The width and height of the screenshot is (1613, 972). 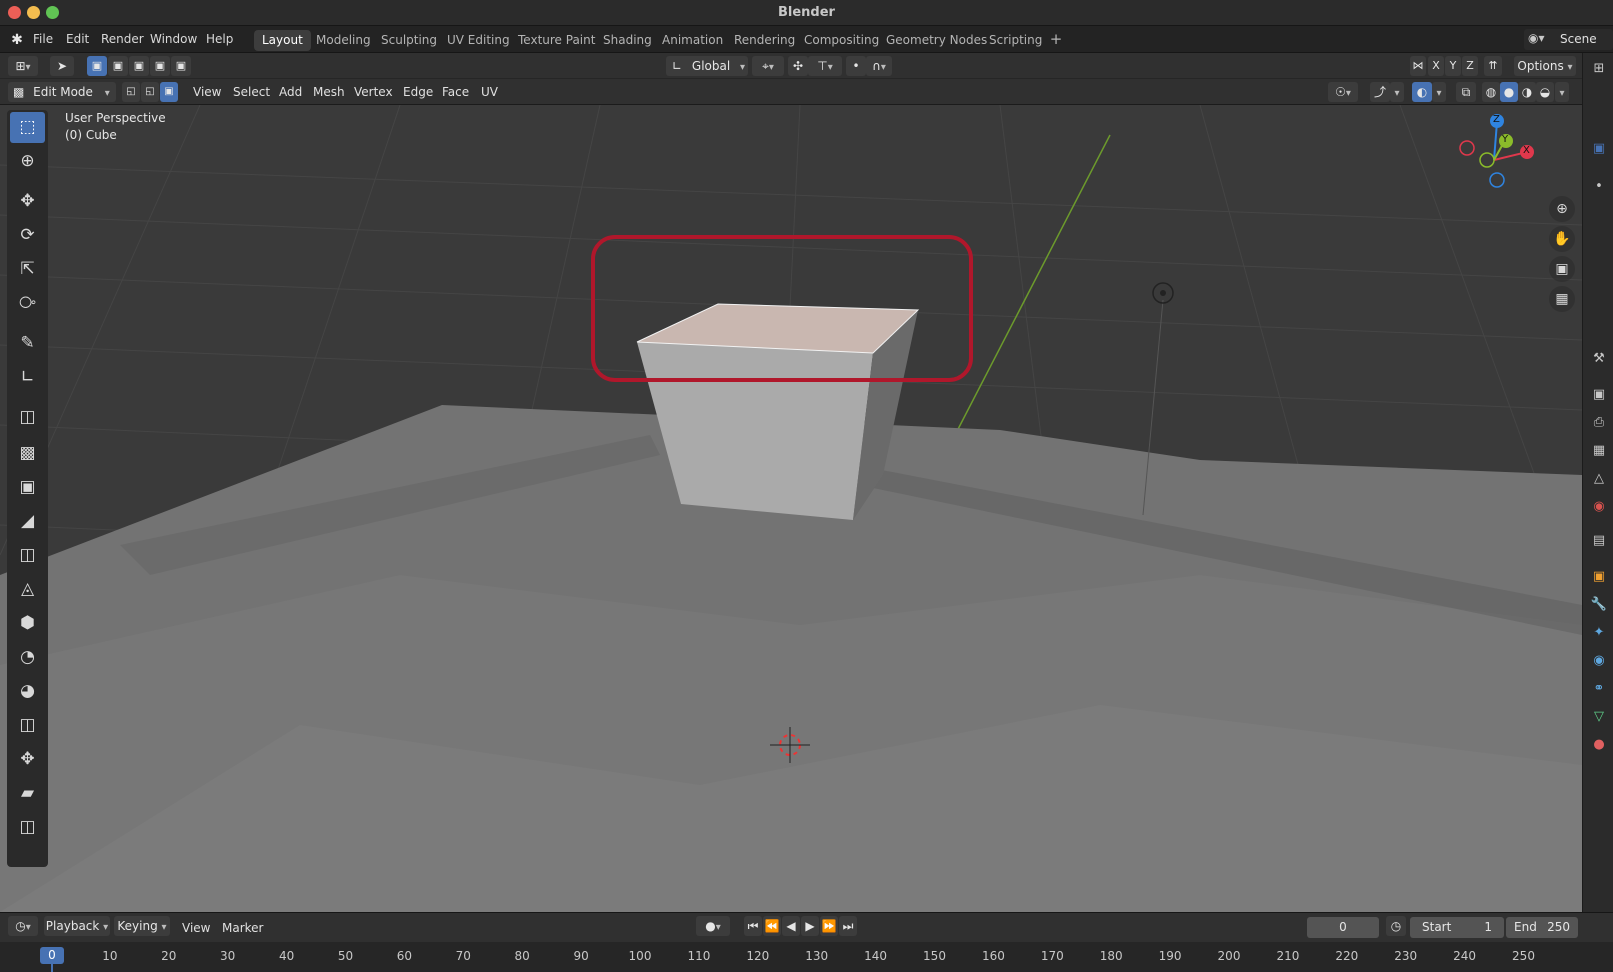 What do you see at coordinates (1599, 507) in the screenshot?
I see `world-properties-icon: ◉` at bounding box center [1599, 507].